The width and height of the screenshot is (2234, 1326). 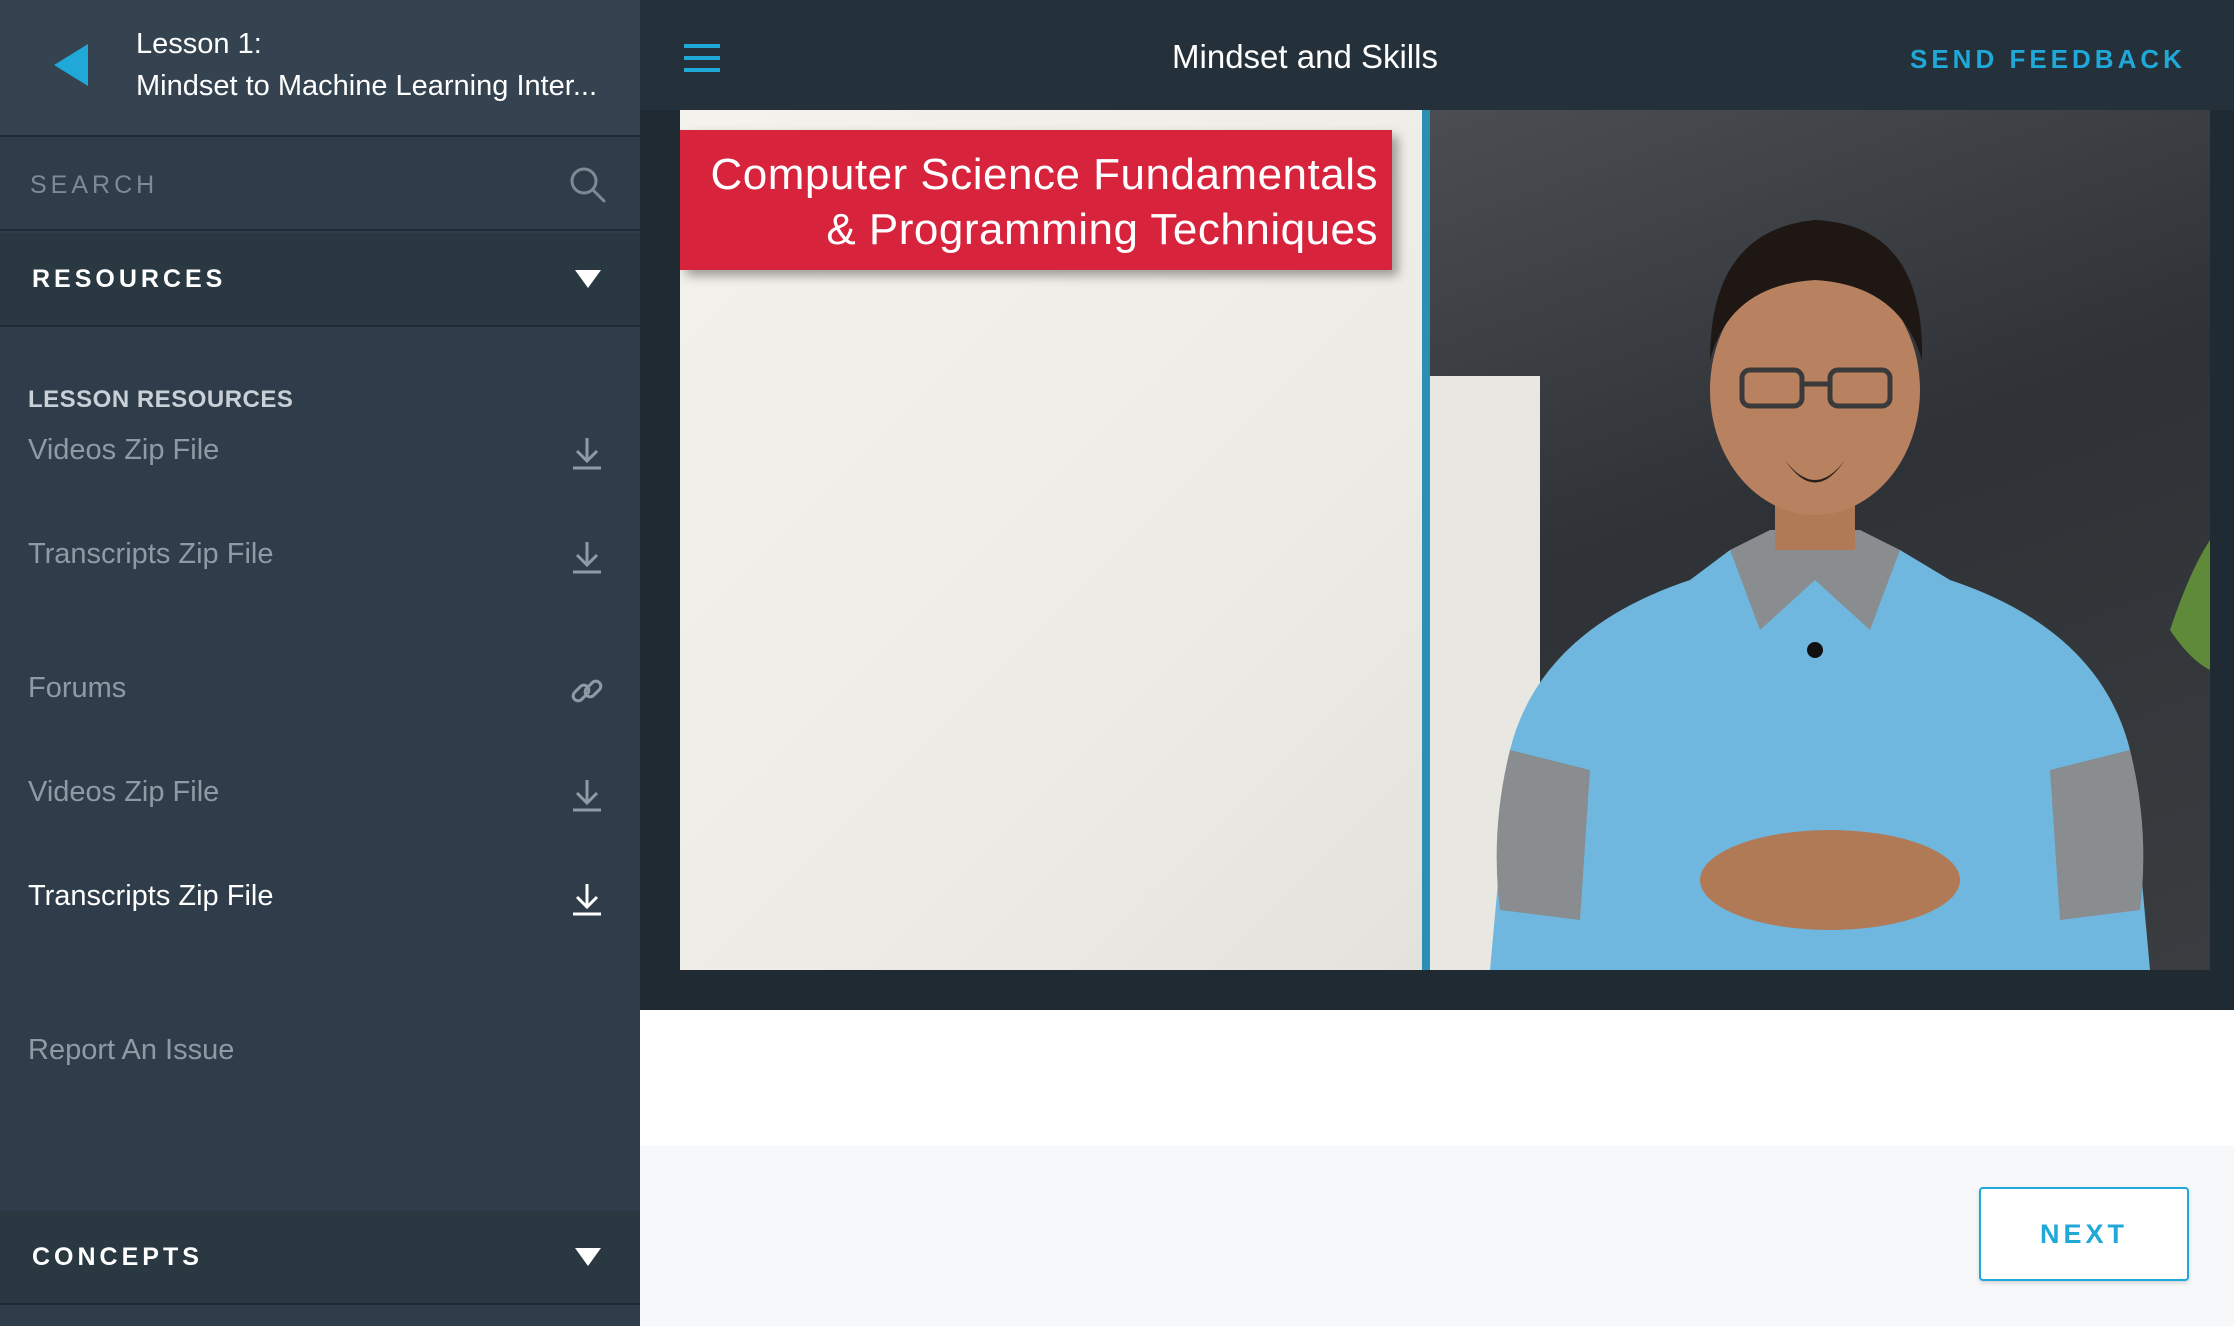 I want to click on page-title: Mindset and Skills, so click(x=1305, y=56).